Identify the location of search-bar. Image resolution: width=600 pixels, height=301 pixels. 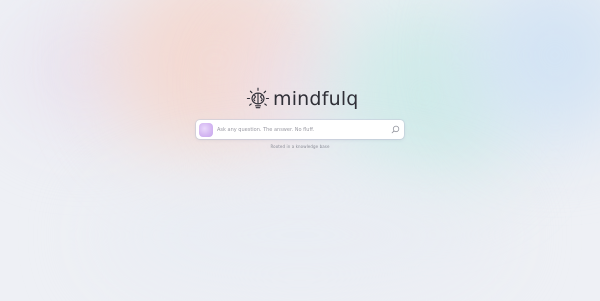
(300, 129).